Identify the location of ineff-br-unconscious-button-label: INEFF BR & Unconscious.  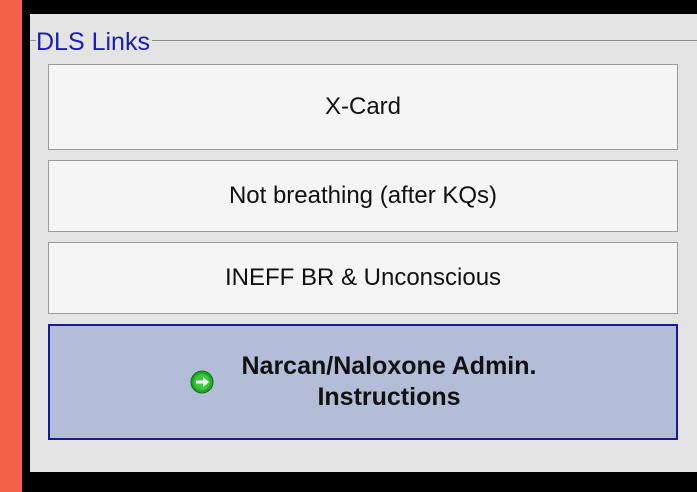
(363, 277).